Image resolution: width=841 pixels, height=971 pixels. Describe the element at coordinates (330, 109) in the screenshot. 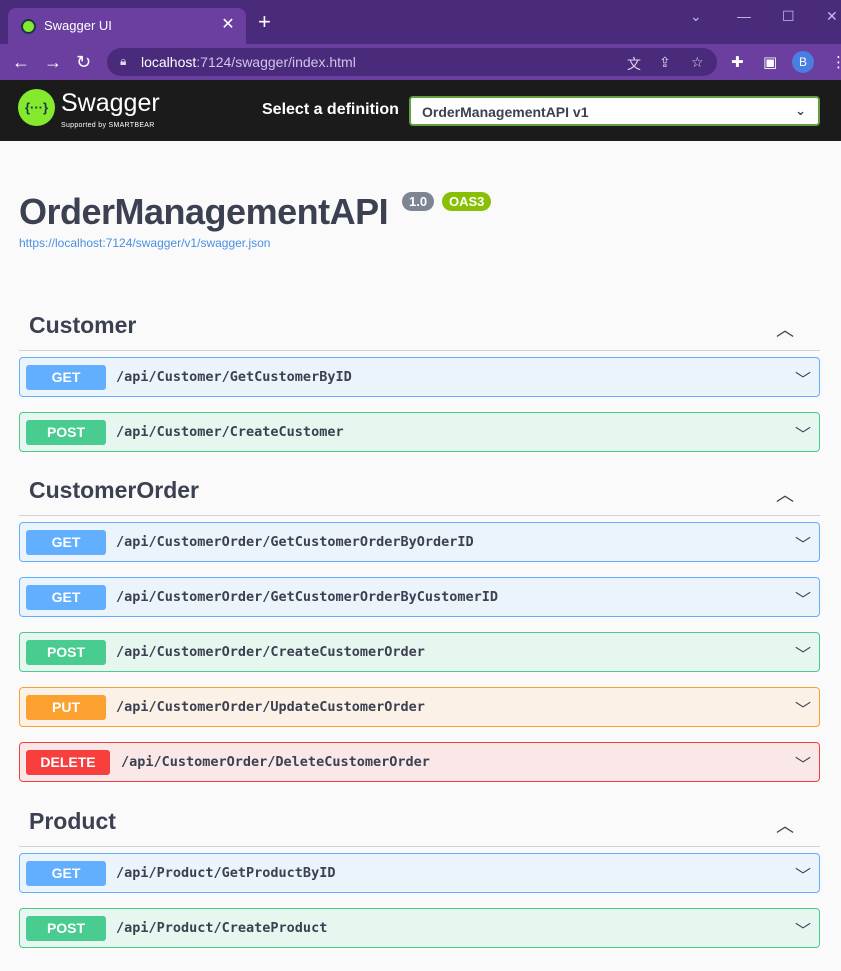

I see `definition-label: Select a definition` at that location.